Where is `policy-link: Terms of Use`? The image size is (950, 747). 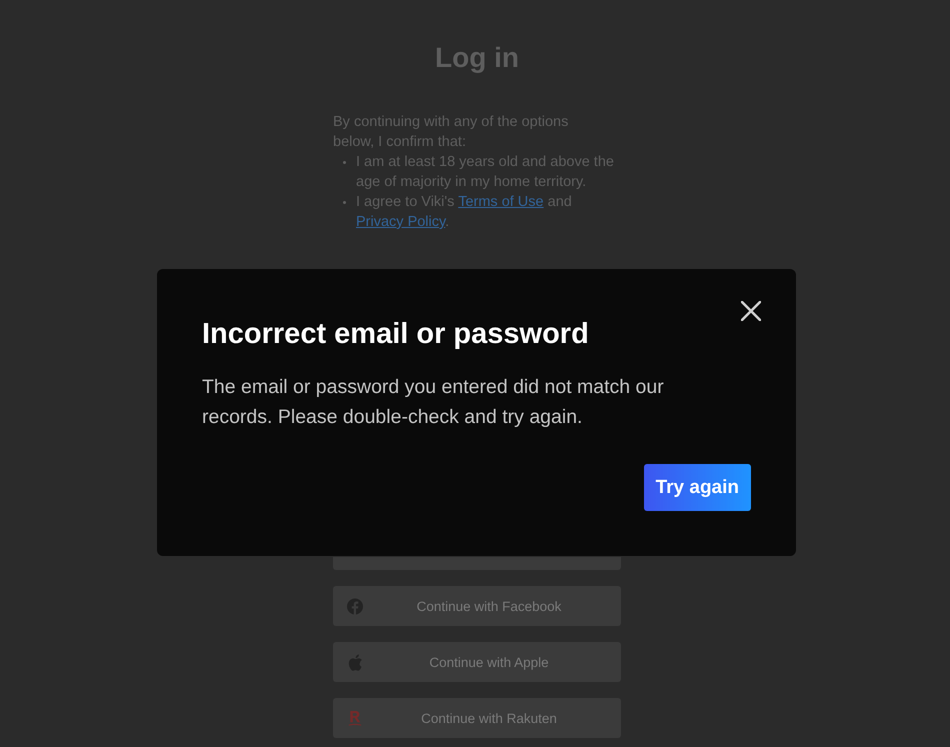 policy-link: Terms of Use is located at coordinates (501, 202).